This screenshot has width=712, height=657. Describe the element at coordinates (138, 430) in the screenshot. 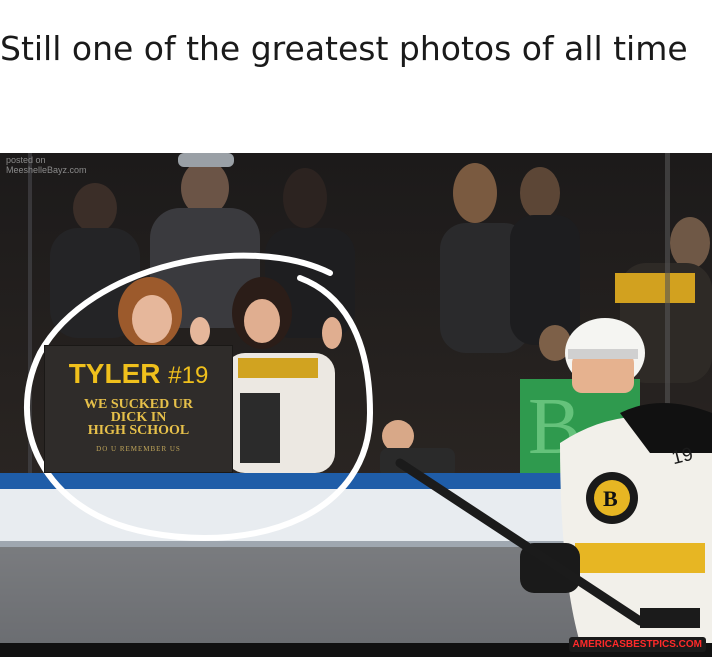

I see `sign-line-3: HIGH SCHOOL` at that location.